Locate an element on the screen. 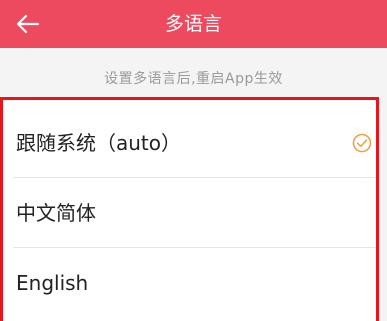  app-header: 多语言 is located at coordinates (193, 24).